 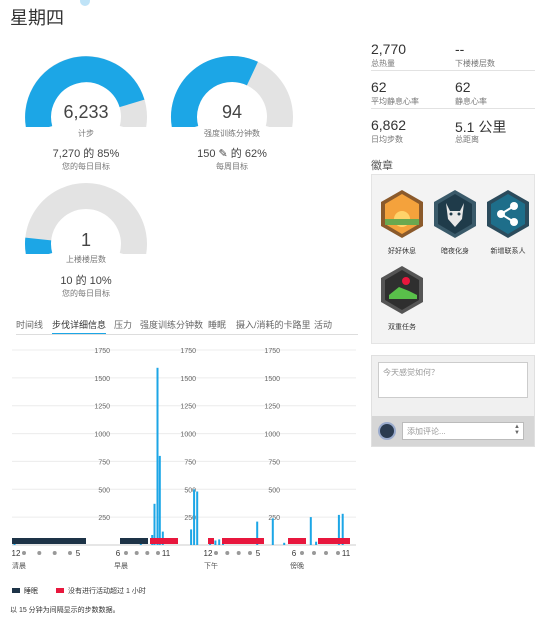 What do you see at coordinates (16, 590) in the screenshot?
I see `legend-sleep-swatch` at bounding box center [16, 590].